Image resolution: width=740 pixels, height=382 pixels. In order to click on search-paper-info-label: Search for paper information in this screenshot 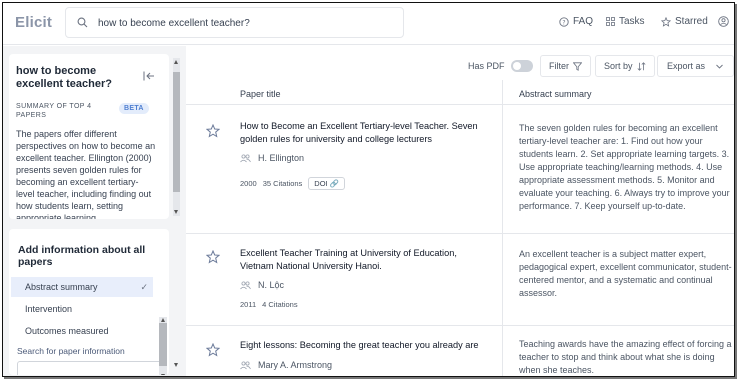, I will do `click(71, 351)`.